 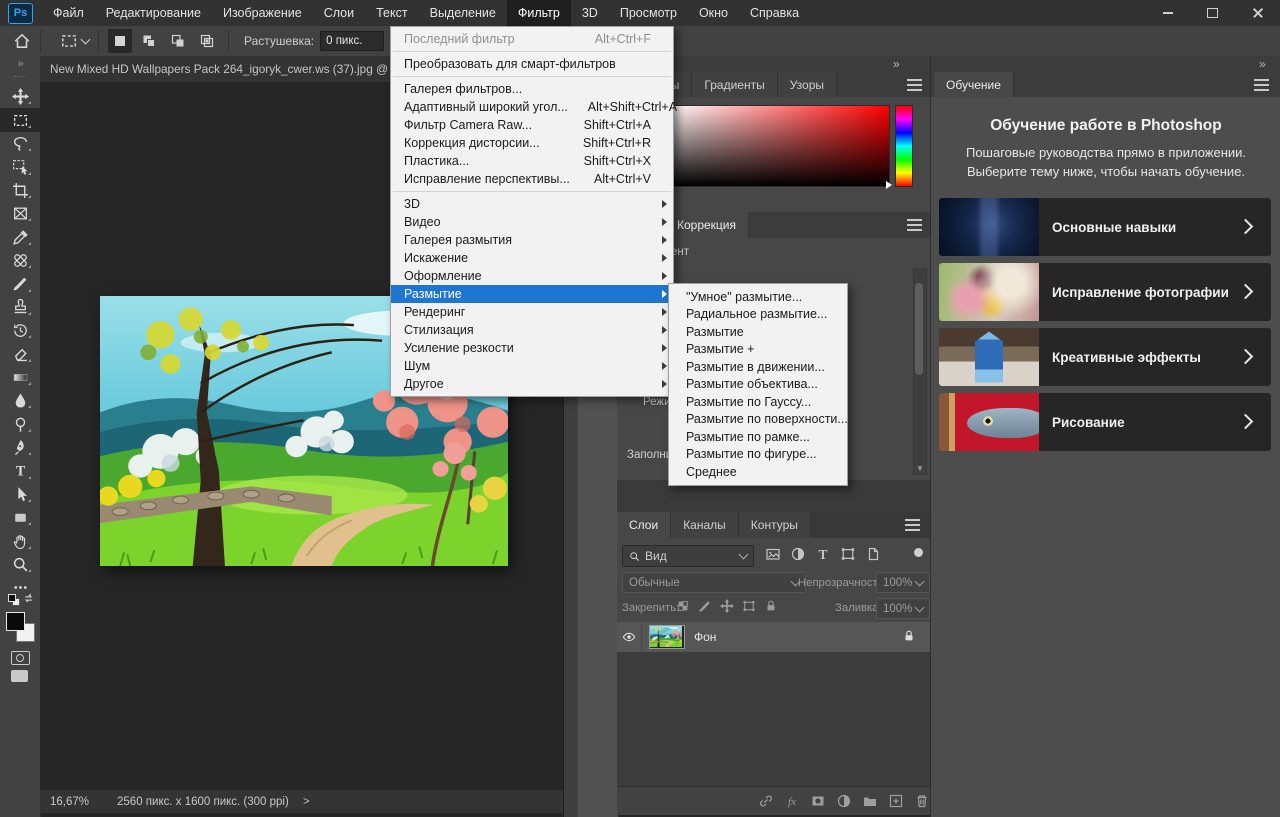 What do you see at coordinates (532, 125) in the screenshot?
I see `filter-menu-item: Фильтр Camera Raw... Shift+Ctrl+A` at bounding box center [532, 125].